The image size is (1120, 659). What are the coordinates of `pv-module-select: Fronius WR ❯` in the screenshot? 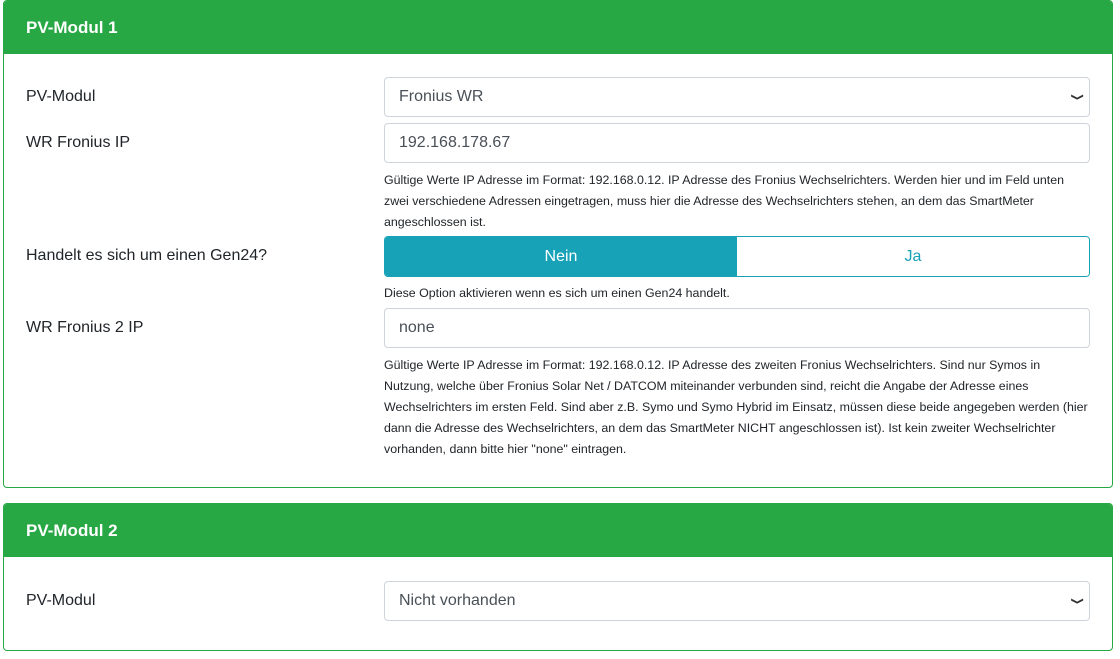 It's located at (737, 97).